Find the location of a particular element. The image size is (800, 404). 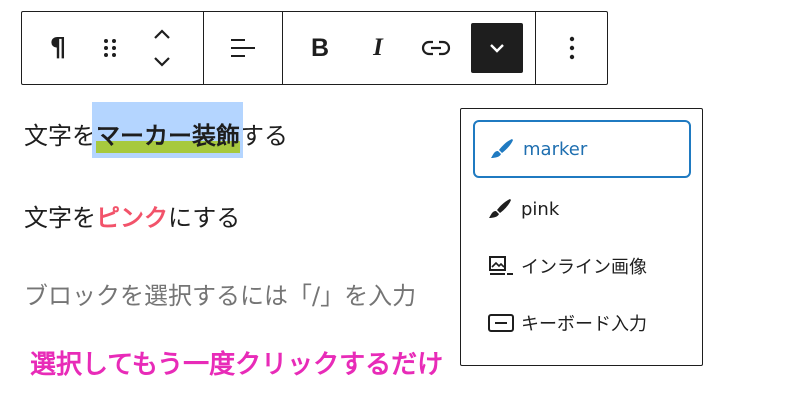

text-after: する is located at coordinates (264, 136).